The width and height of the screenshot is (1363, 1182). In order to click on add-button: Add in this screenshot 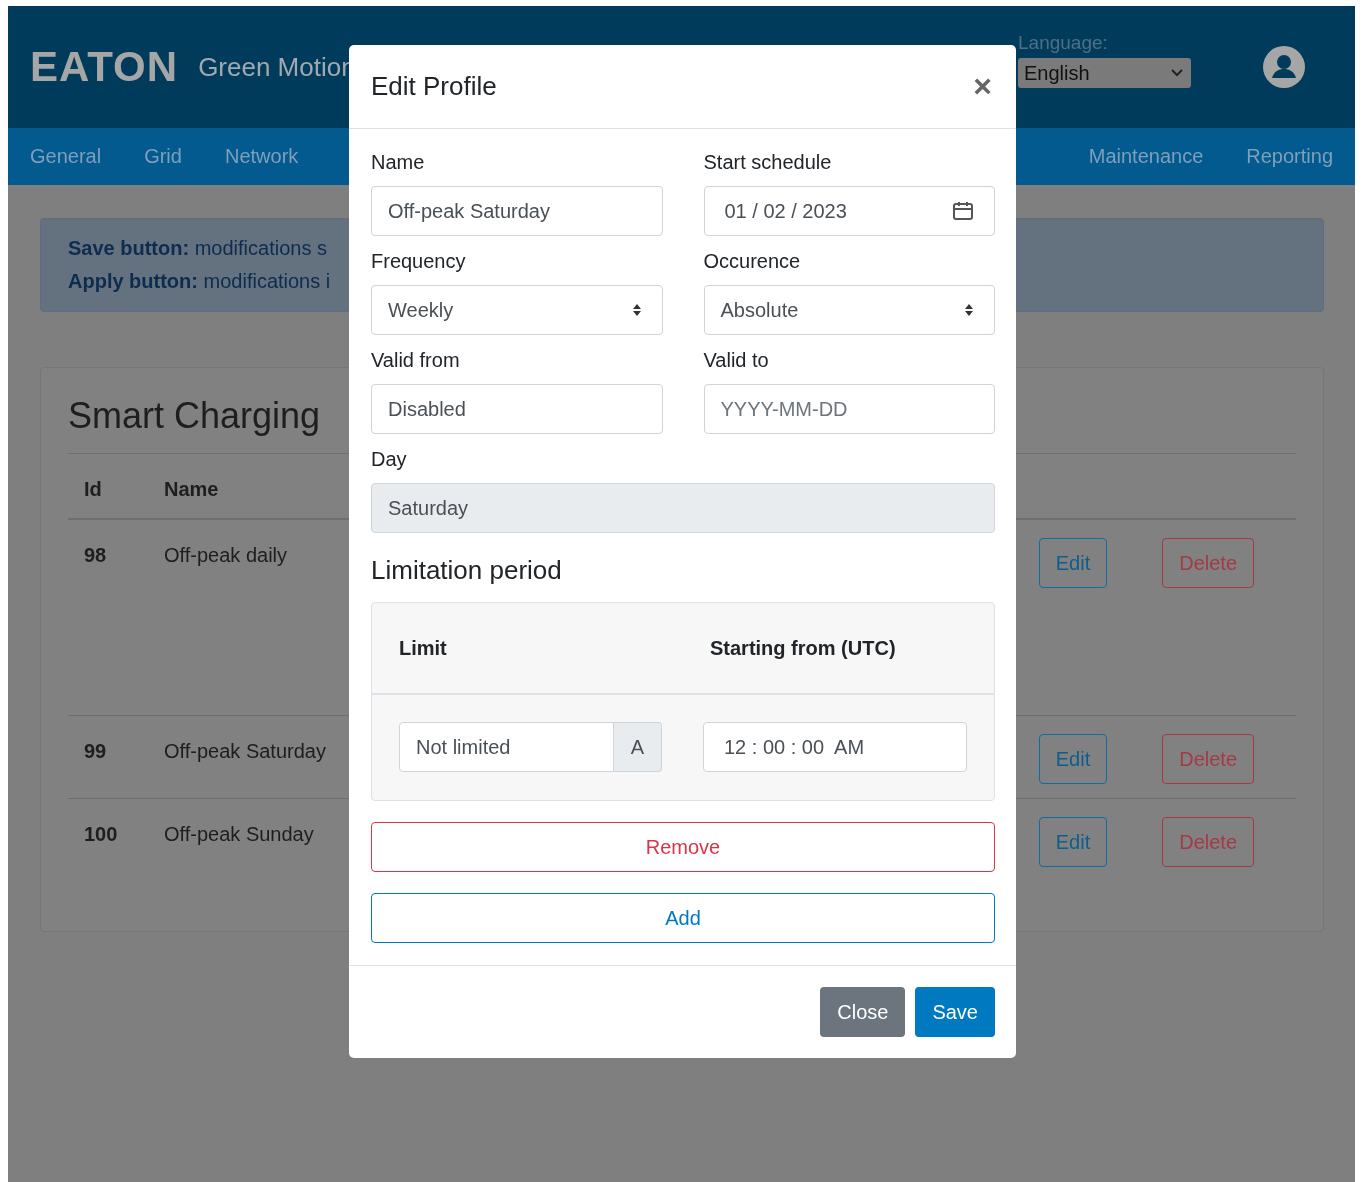, I will do `click(683, 918)`.